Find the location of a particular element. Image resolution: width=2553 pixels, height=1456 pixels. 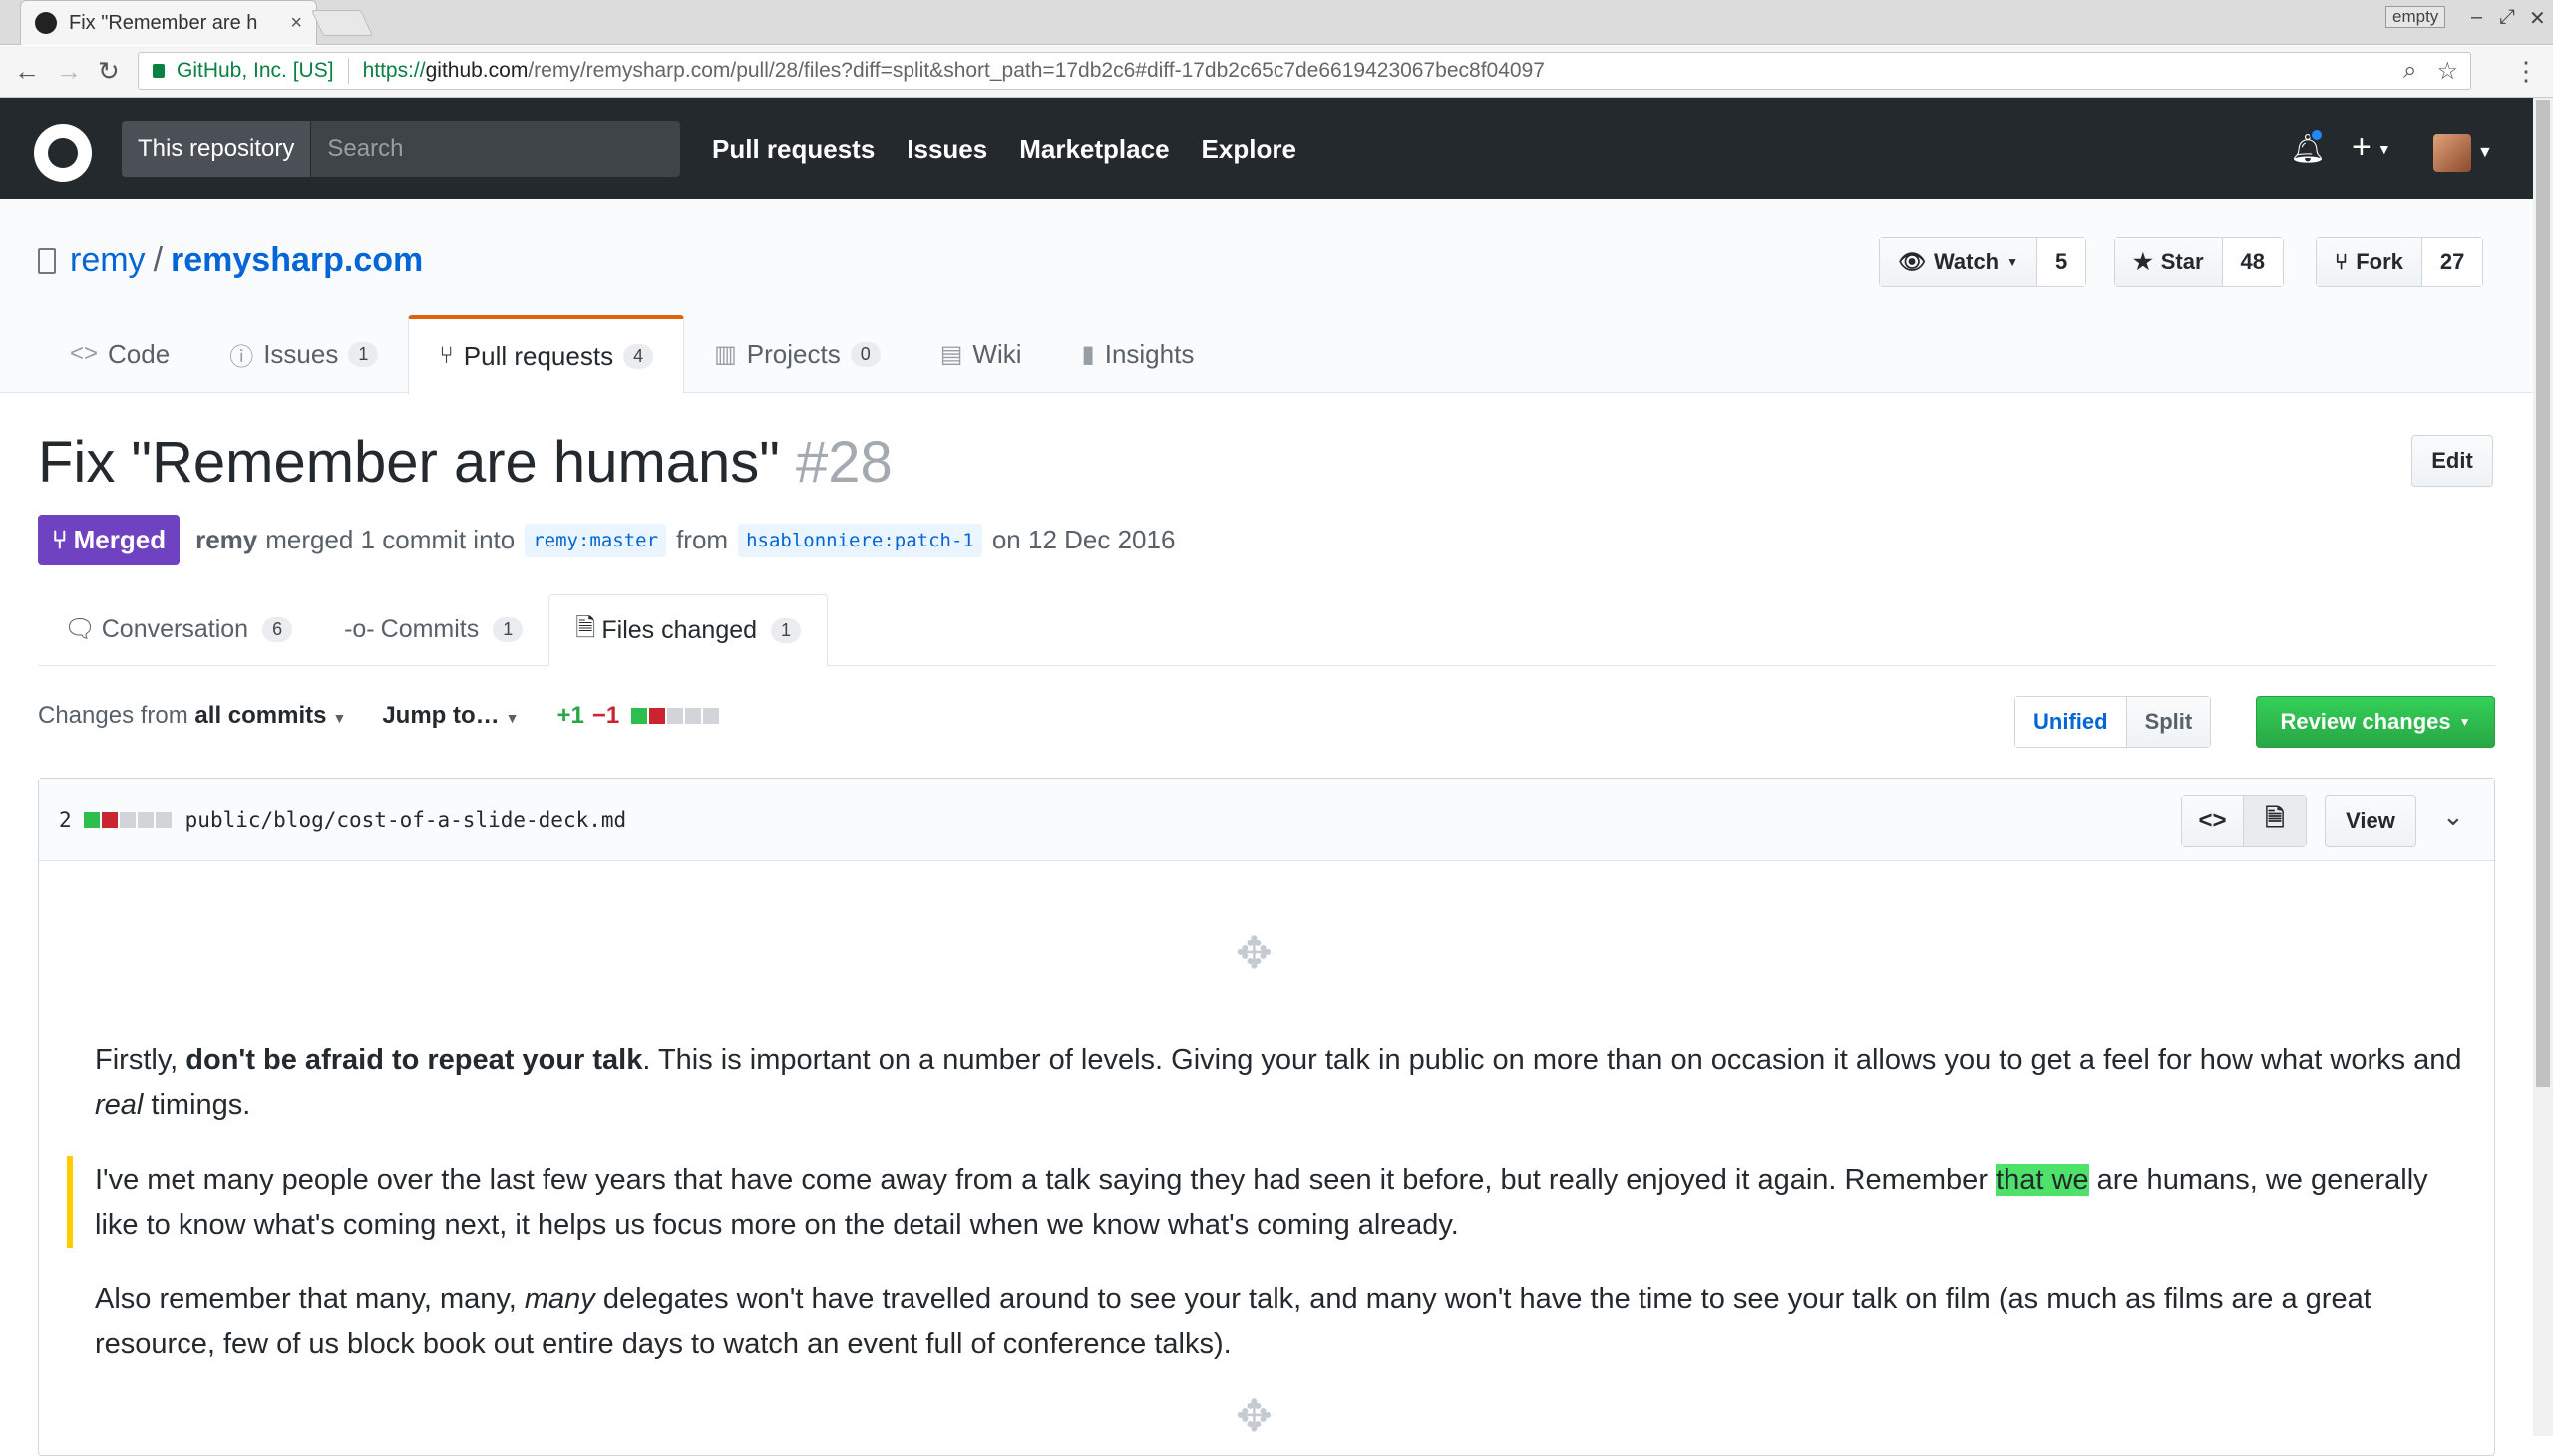

edit-button: Edit is located at coordinates (2452, 461).